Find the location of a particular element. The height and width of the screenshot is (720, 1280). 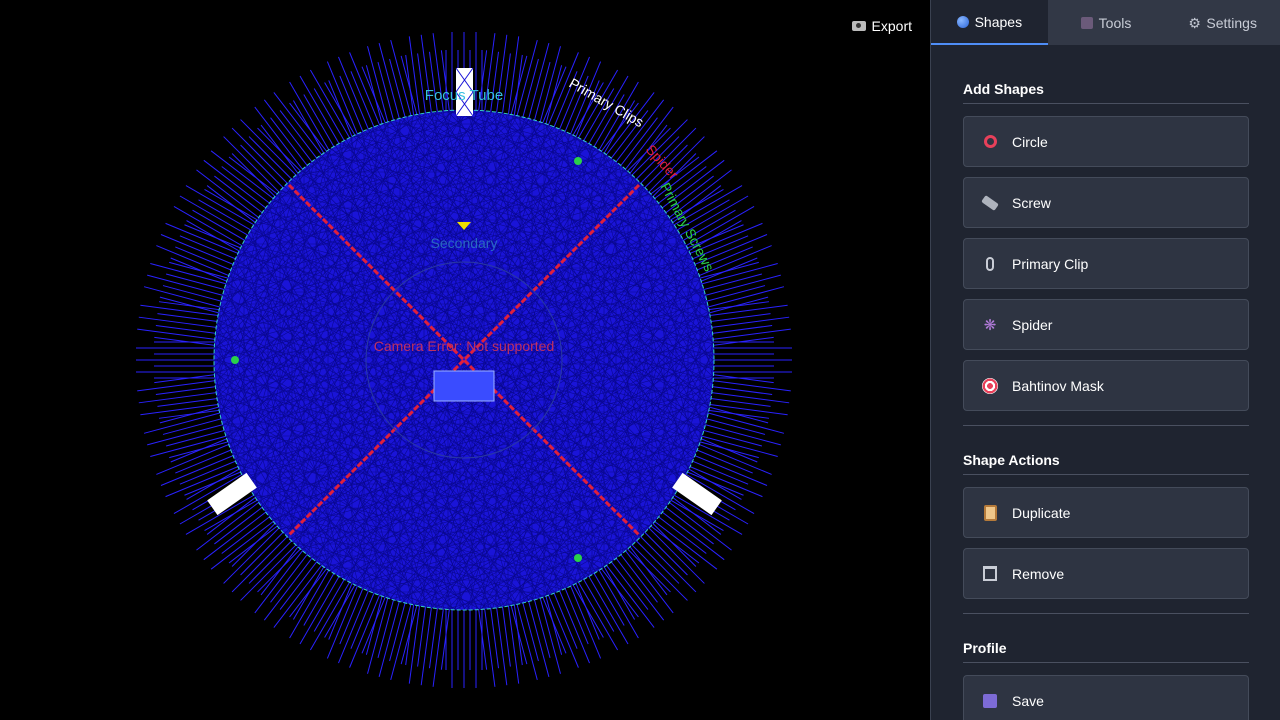

add-circle-button: Circle is located at coordinates (1106, 141).